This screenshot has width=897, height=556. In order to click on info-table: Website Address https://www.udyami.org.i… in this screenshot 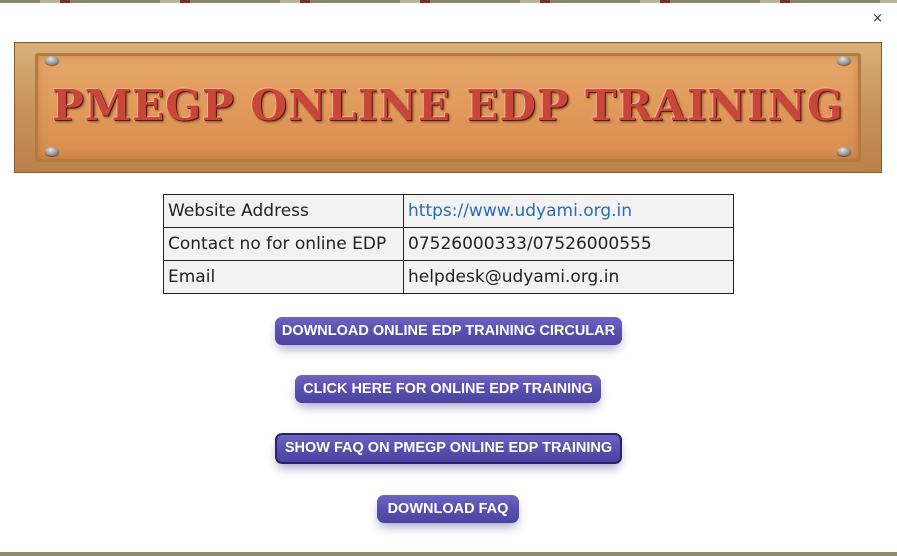, I will do `click(448, 244)`.